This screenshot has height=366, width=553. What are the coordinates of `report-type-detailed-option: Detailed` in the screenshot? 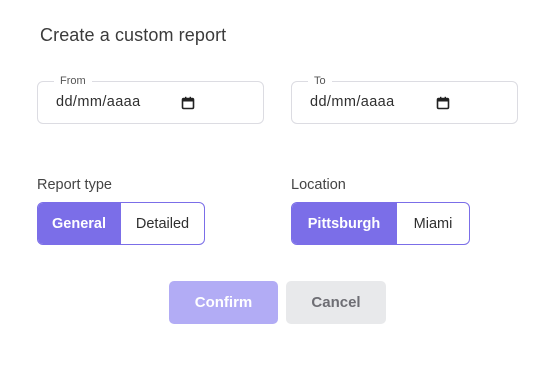 It's located at (162, 223).